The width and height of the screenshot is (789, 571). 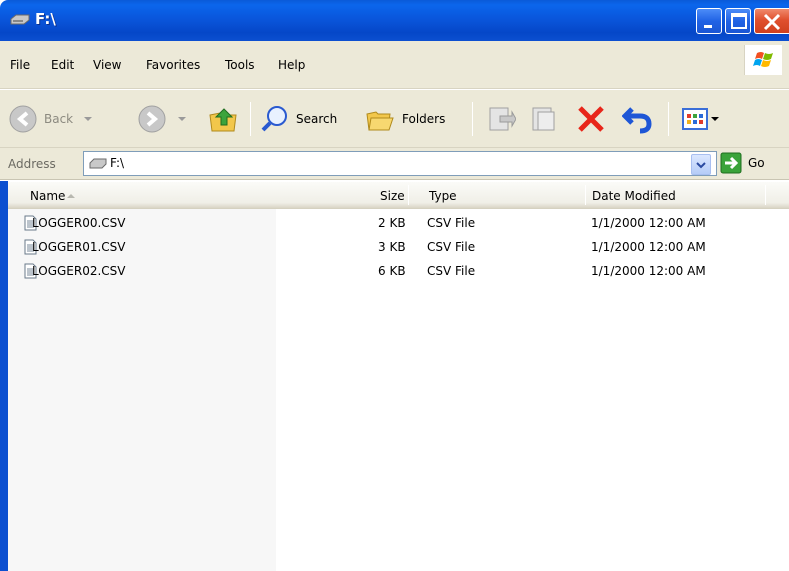 I want to click on go-arrow-icon, so click(x=731, y=163).